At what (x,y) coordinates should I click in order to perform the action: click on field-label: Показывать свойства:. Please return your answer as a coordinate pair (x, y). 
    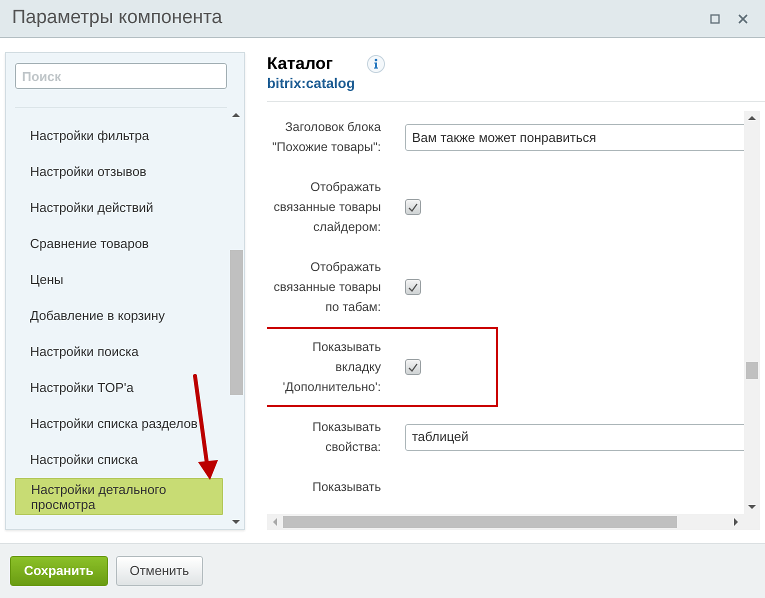
    Looking at the image, I should click on (346, 437).